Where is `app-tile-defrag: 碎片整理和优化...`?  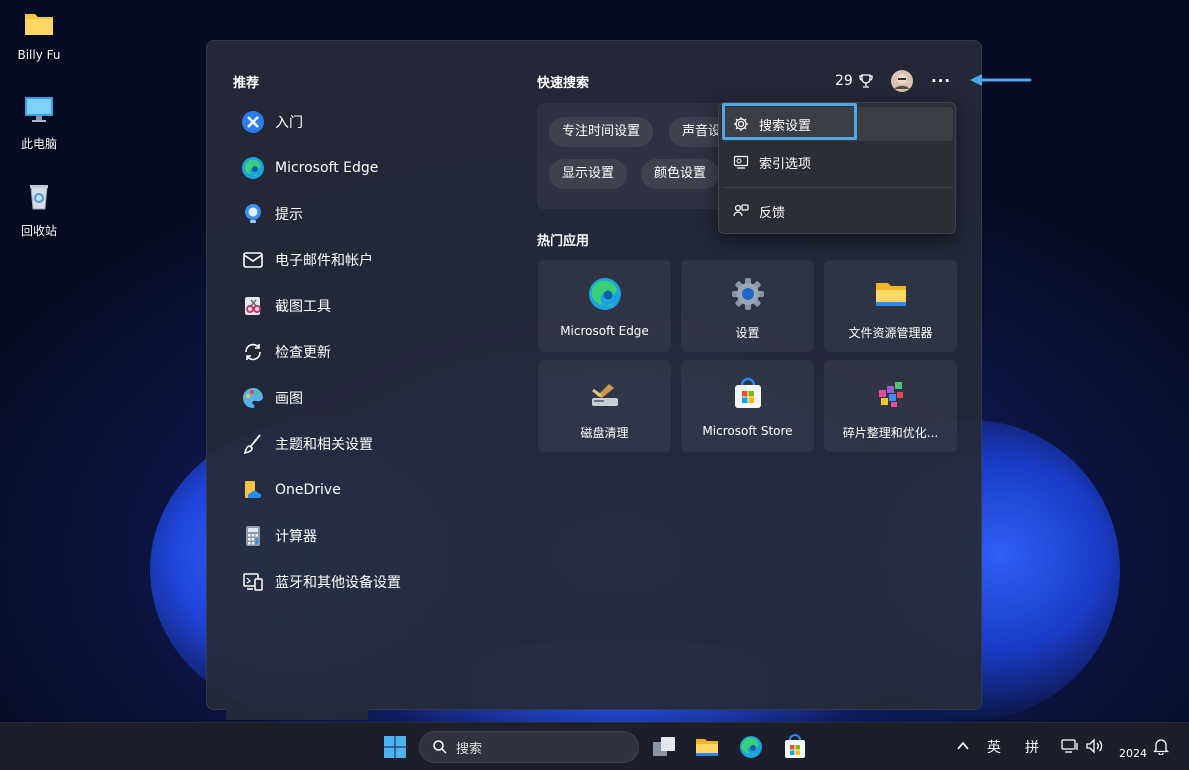
app-tile-defrag: 碎片整理和优化... is located at coordinates (890, 406).